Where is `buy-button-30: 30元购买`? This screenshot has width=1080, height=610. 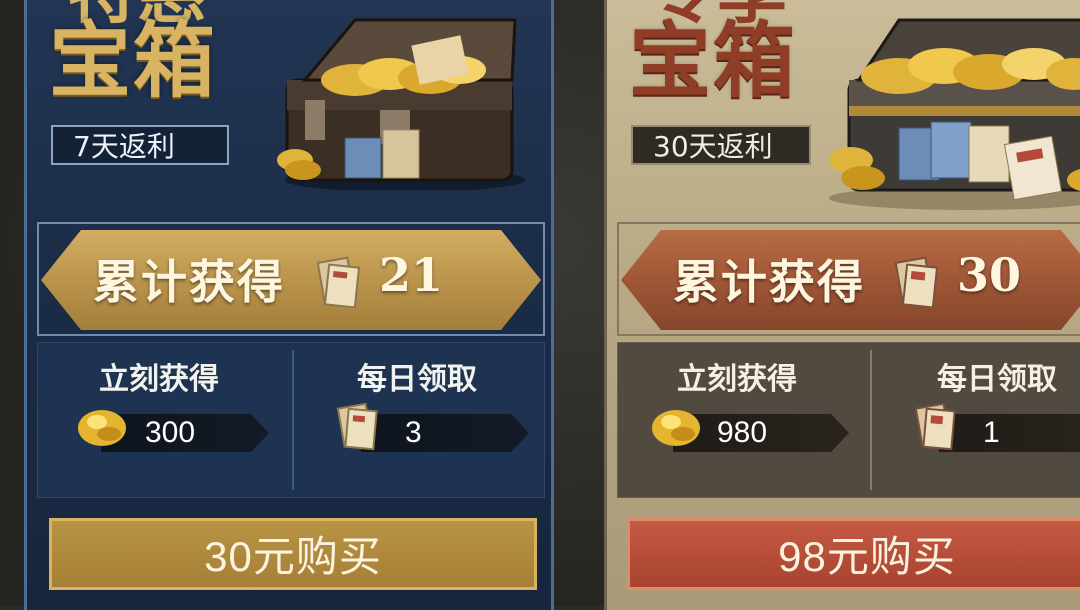 buy-button-30: 30元购买 is located at coordinates (293, 554).